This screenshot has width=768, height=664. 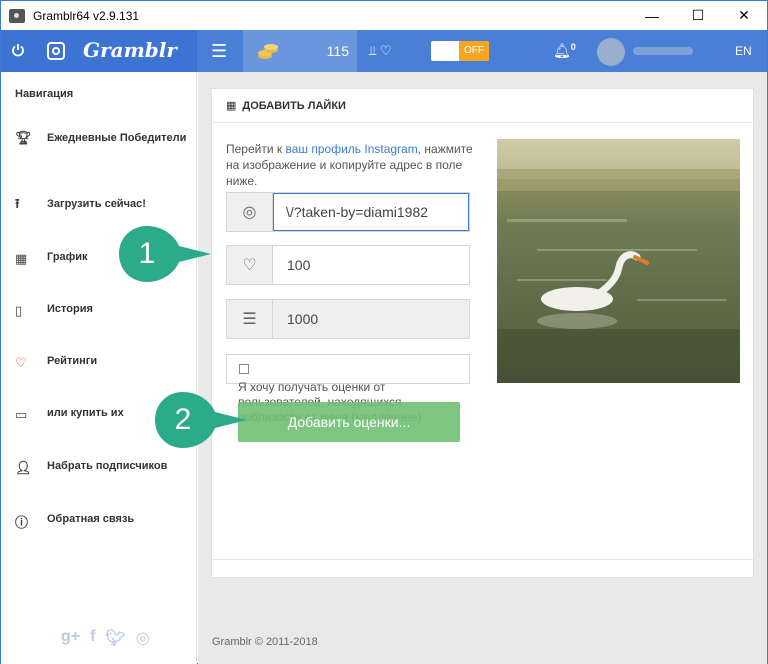 What do you see at coordinates (474, 51) in the screenshot?
I see `toggle-state: OFF` at bounding box center [474, 51].